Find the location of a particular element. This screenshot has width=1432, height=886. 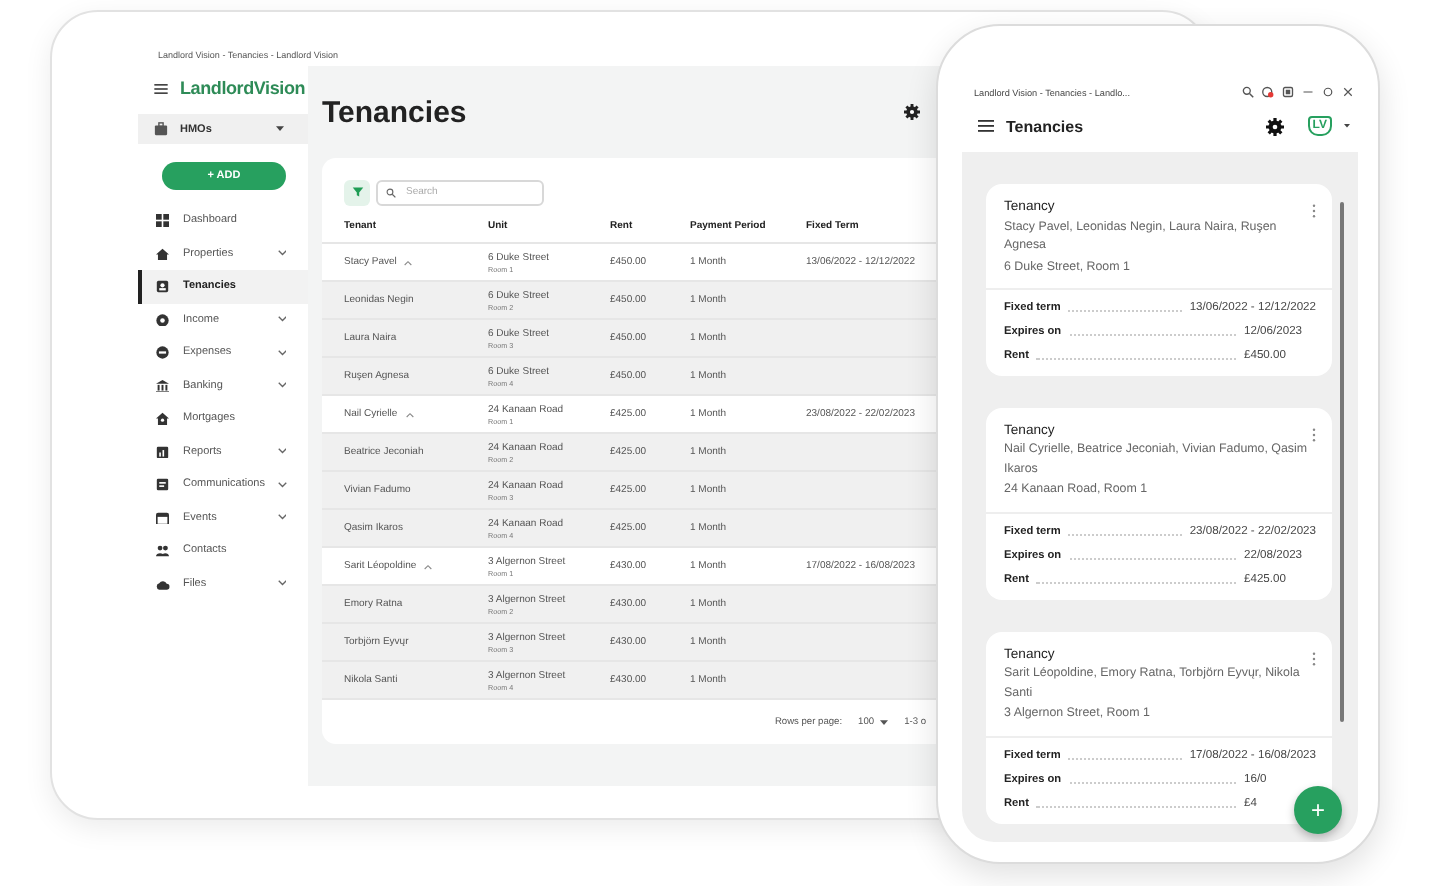

calendar-icon is located at coordinates (162, 517).